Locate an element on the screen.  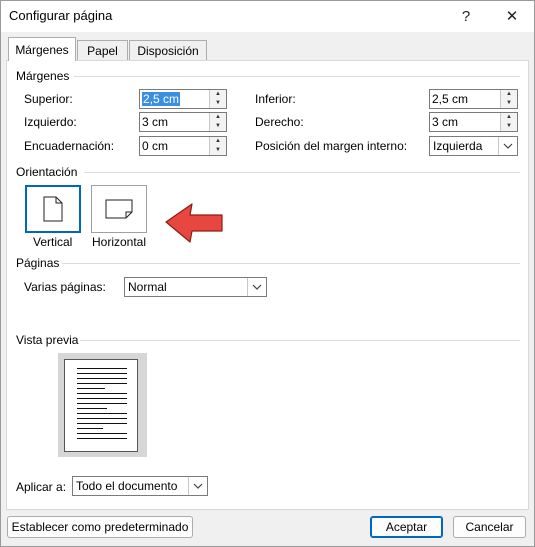
derecho-label: Derecho: is located at coordinates (279, 122).